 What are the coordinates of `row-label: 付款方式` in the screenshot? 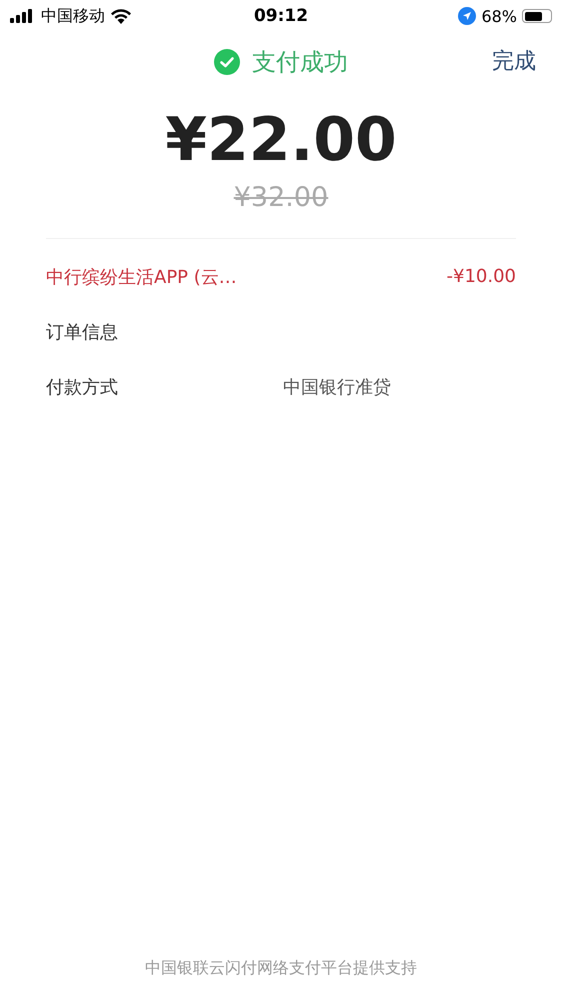 It's located at (82, 387).